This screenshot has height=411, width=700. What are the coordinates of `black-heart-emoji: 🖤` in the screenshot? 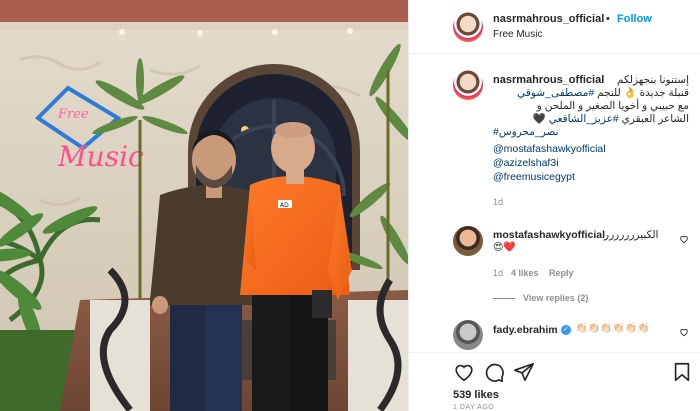 It's located at (539, 119).